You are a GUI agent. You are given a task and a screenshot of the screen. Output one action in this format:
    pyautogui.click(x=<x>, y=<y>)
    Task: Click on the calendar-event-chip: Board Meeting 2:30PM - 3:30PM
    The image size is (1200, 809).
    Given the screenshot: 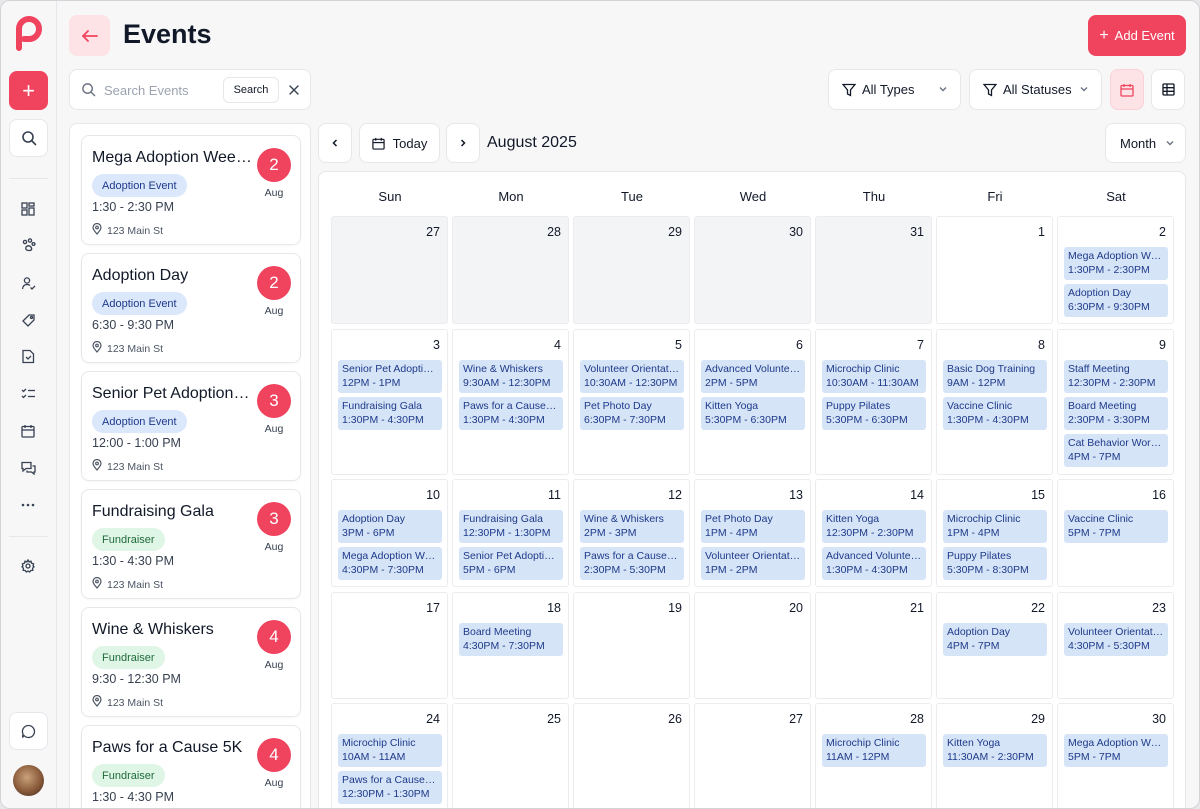 What is the action you would take?
    pyautogui.click(x=1116, y=413)
    